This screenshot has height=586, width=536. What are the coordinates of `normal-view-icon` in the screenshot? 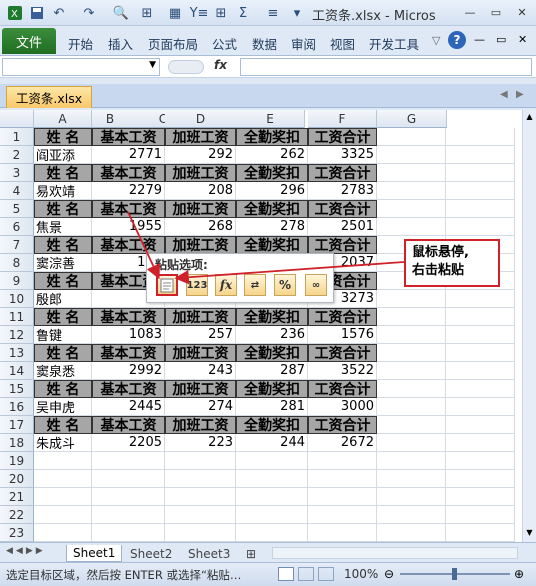 It's located at (286, 574).